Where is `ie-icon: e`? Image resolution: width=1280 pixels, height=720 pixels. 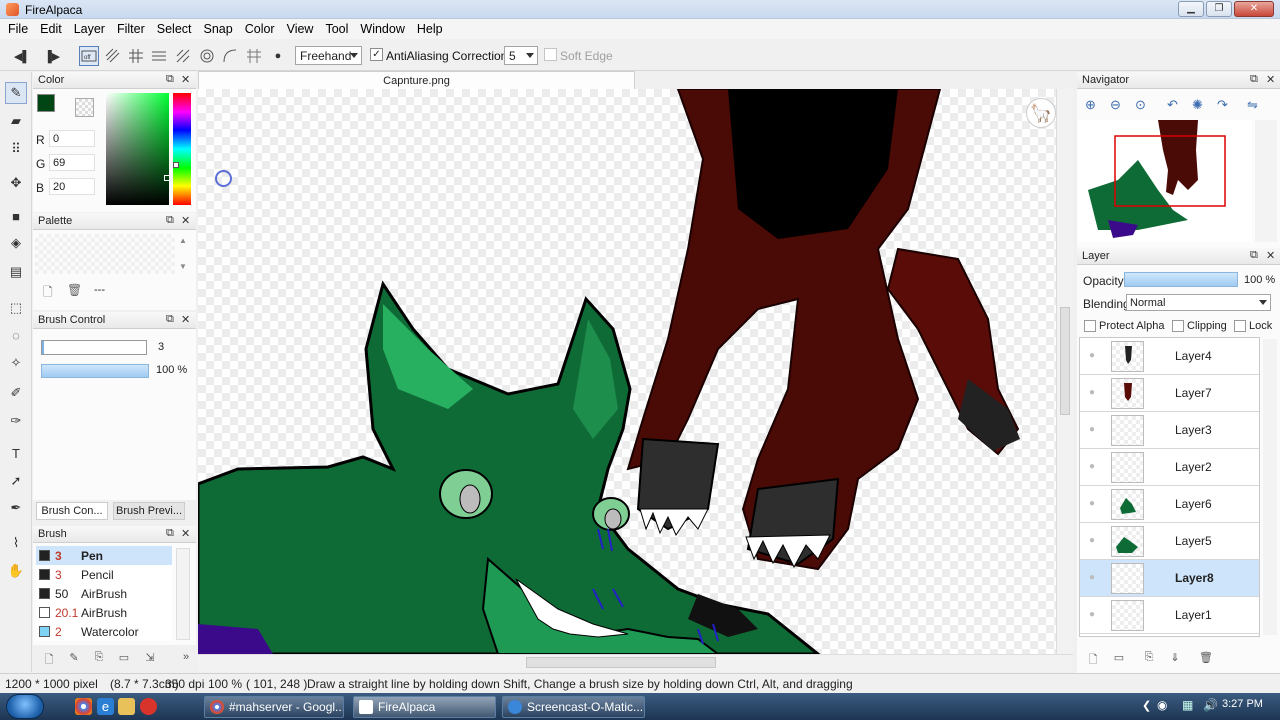 ie-icon: e is located at coordinates (105, 706).